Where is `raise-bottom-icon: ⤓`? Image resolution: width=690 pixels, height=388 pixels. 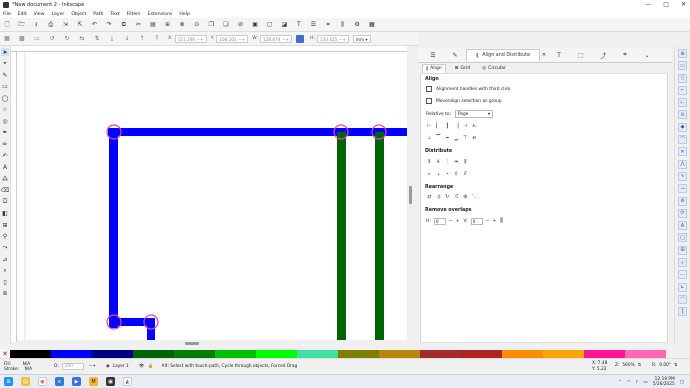
raise-bottom-icon: ⤓ is located at coordinates (112, 39).